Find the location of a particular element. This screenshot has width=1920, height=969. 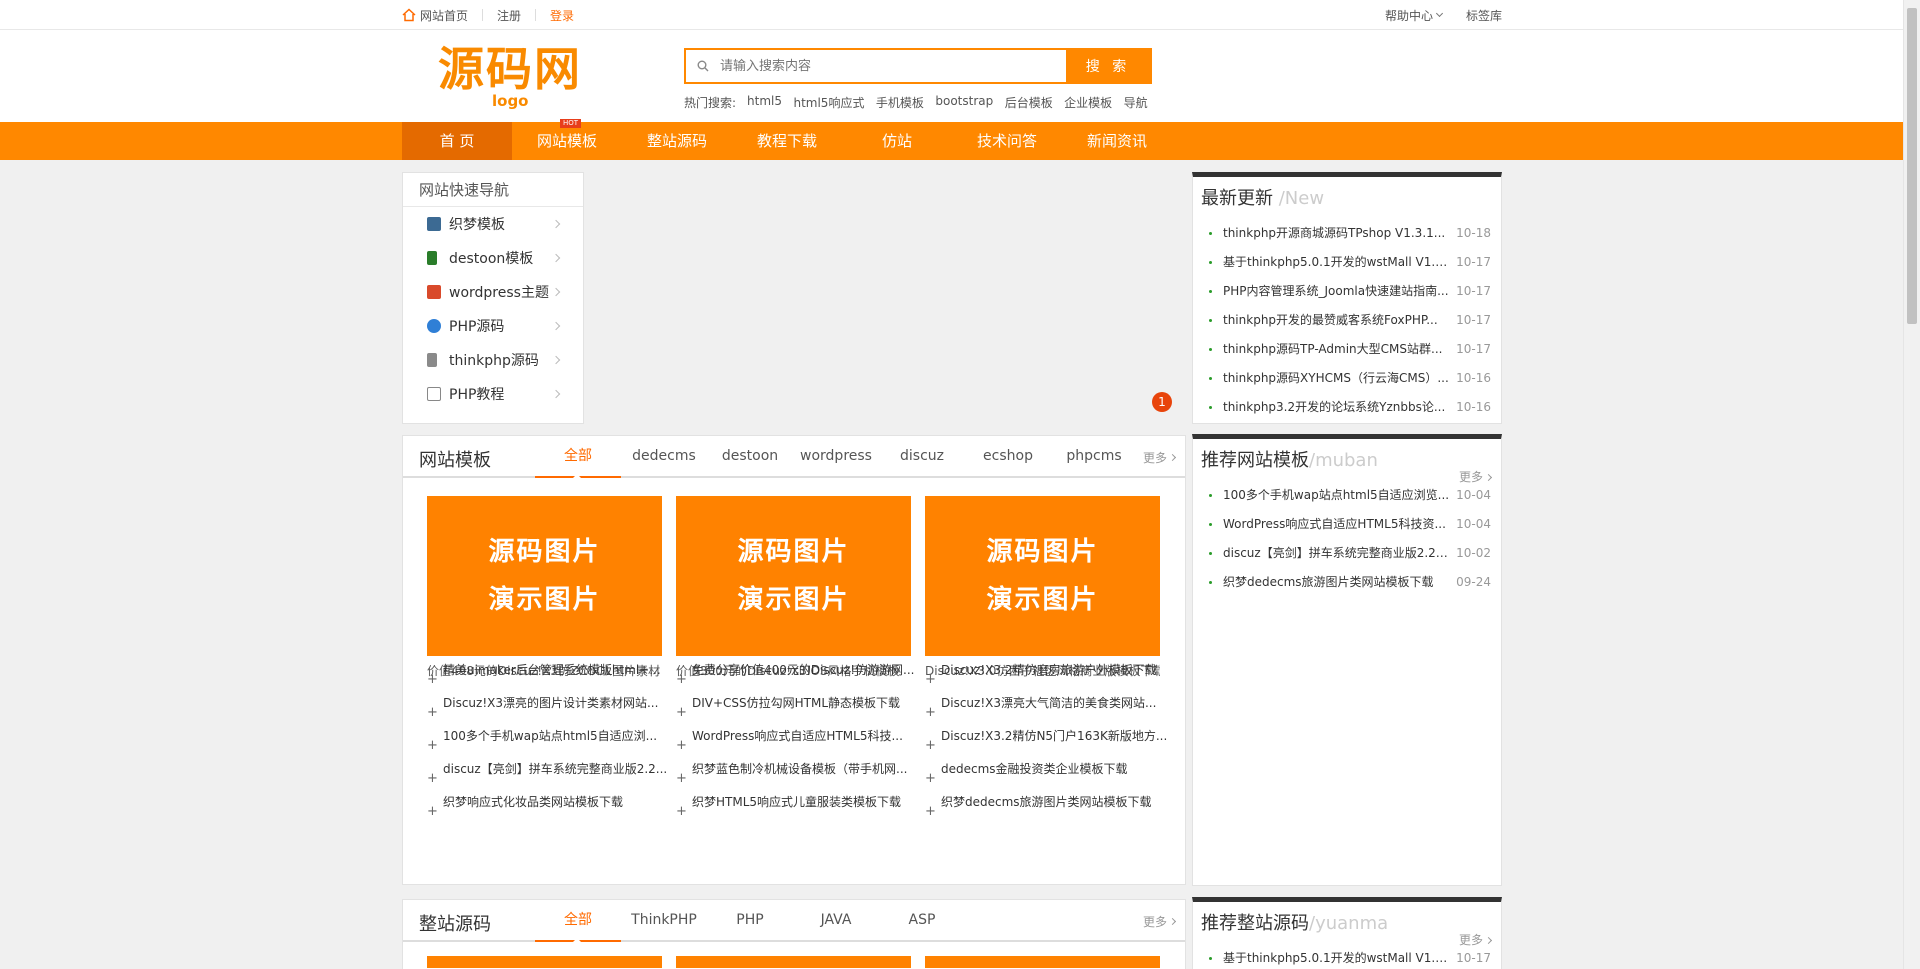

login-link: 登录 is located at coordinates (562, 15).